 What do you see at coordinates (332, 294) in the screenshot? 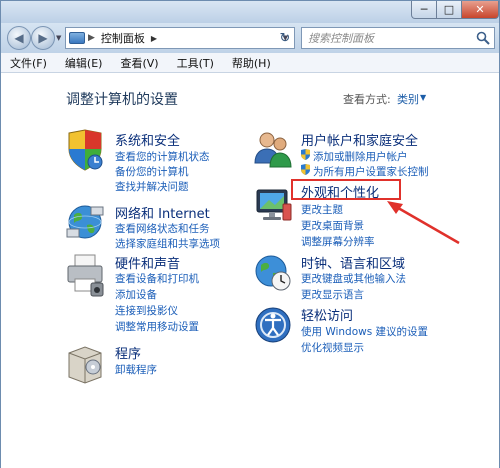
I see `link-display-language: 更改显示语言` at bounding box center [332, 294].